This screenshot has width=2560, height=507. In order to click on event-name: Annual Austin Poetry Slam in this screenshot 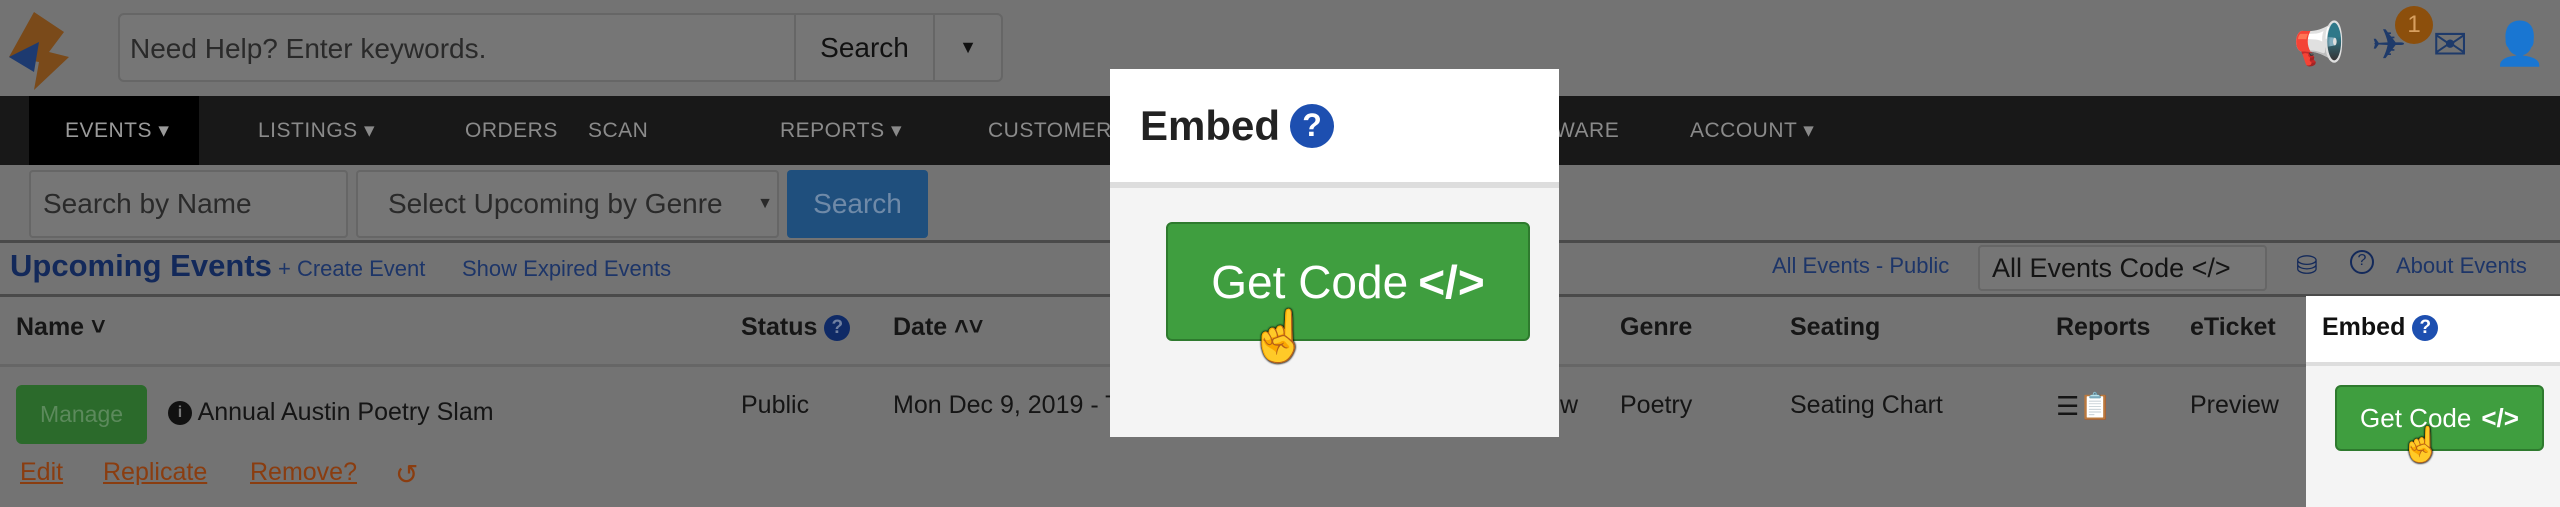, I will do `click(345, 412)`.